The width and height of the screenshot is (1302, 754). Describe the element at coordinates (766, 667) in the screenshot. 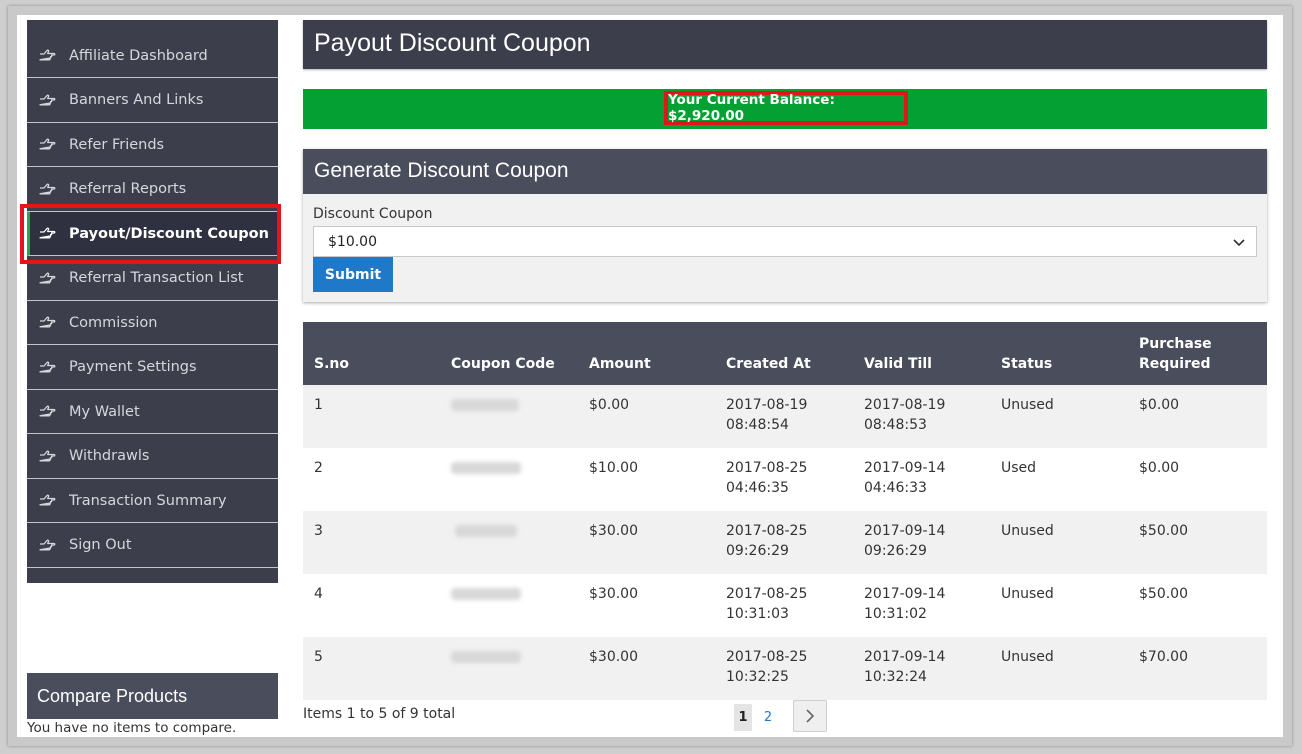

I see `cell-created-at: 2017-08-25 10:32:25` at that location.